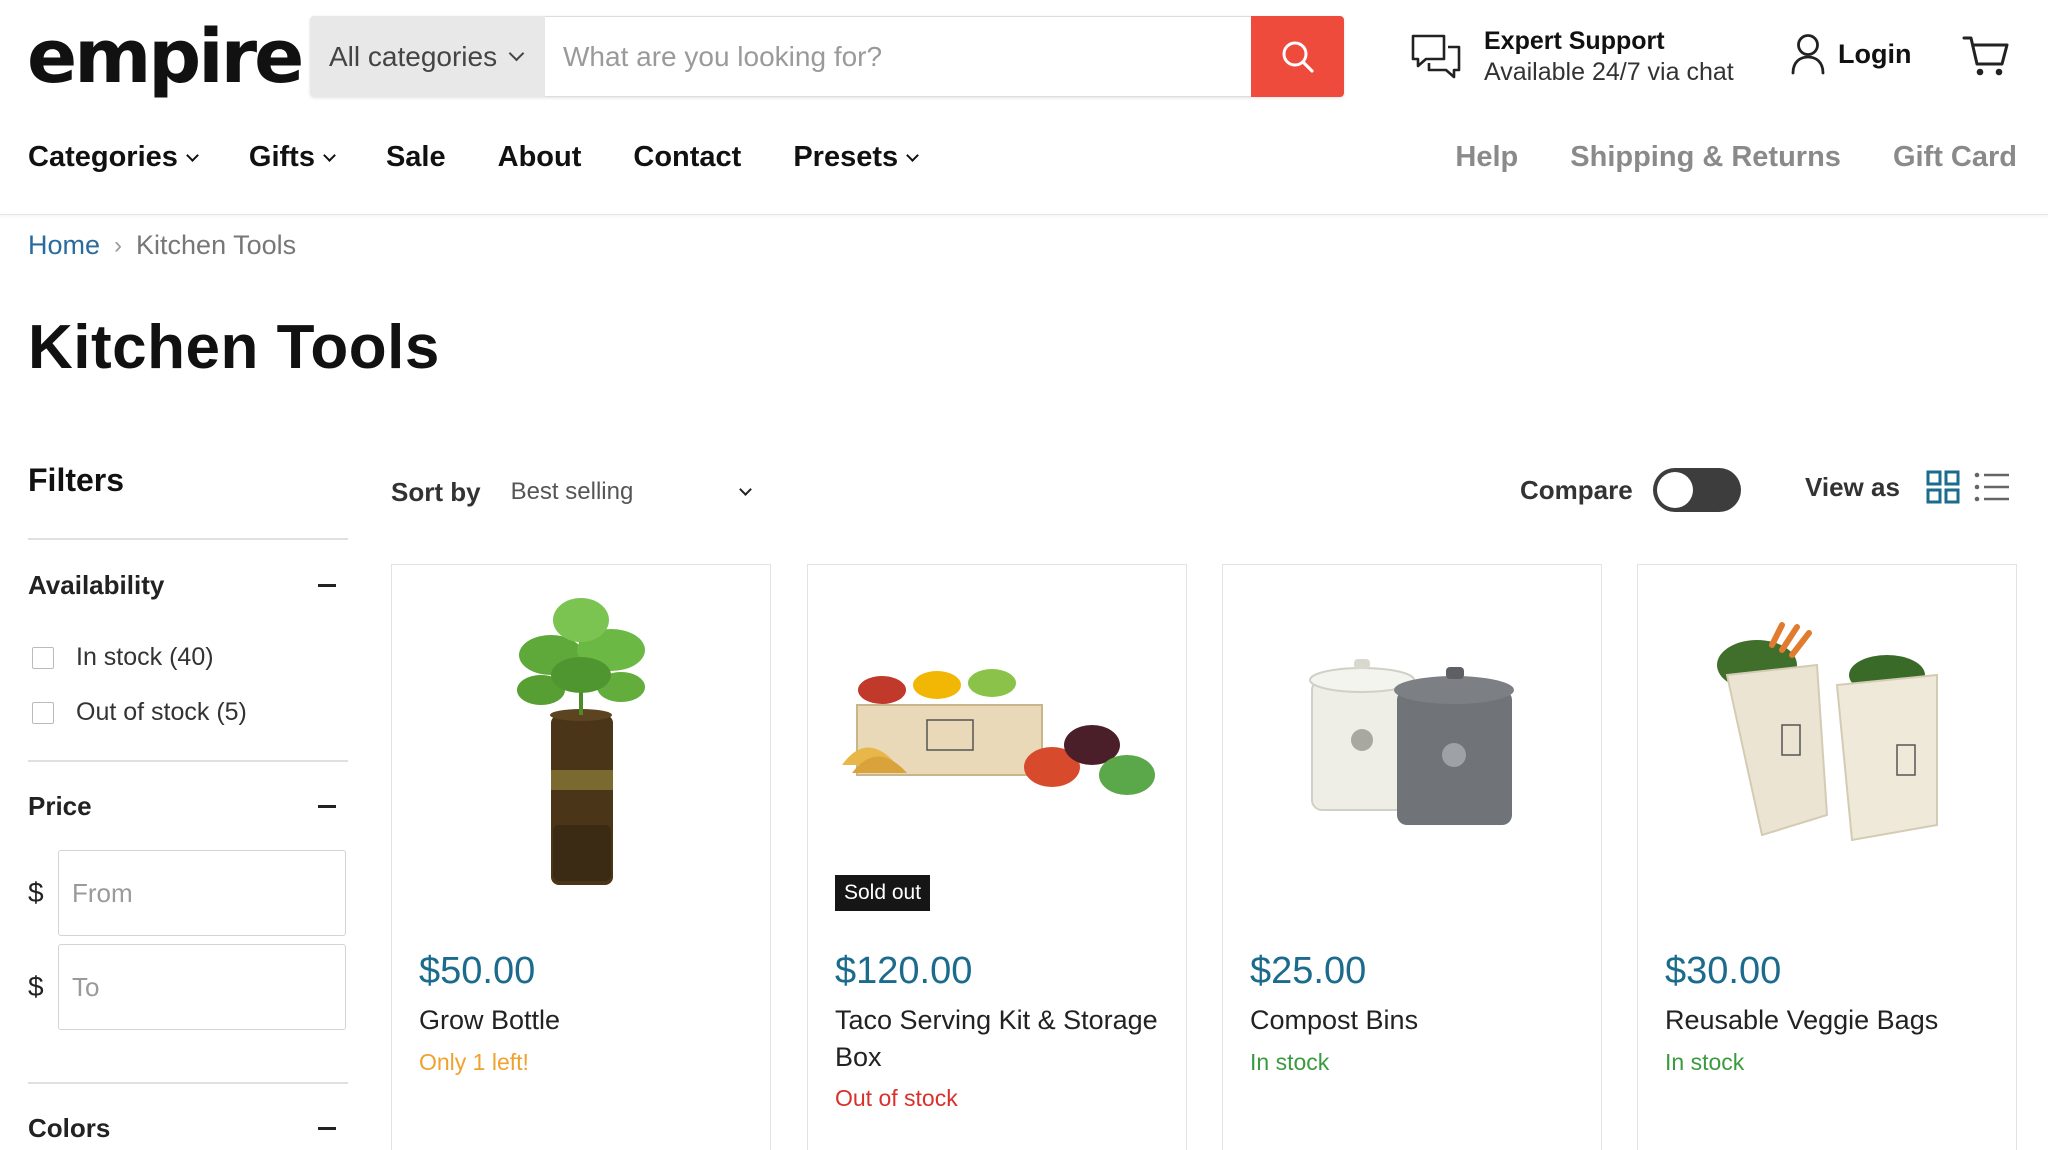  I want to click on filter-price: Price $ $, so click(188, 921).